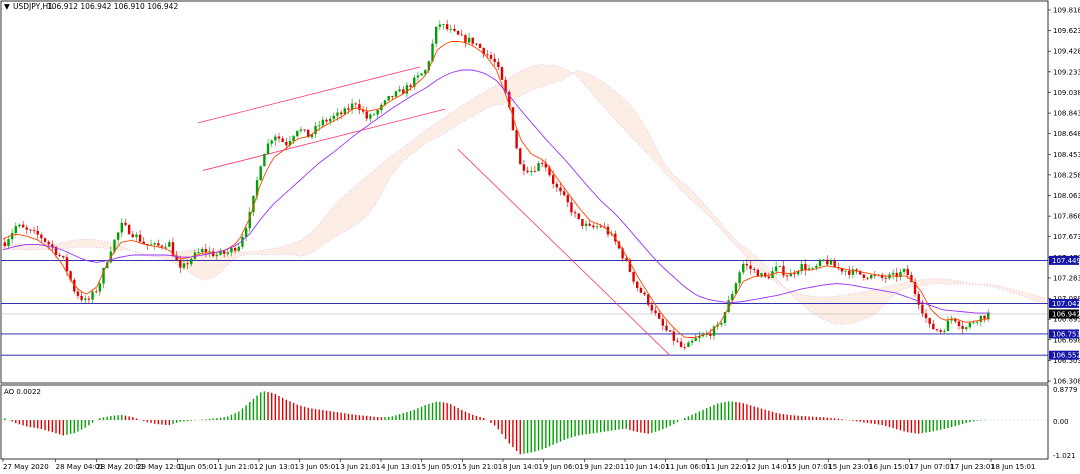 The height and width of the screenshot is (474, 1080). What do you see at coordinates (728, 467) in the screenshot?
I see `x-tick-label: 11 Jun 22:01` at bounding box center [728, 467].